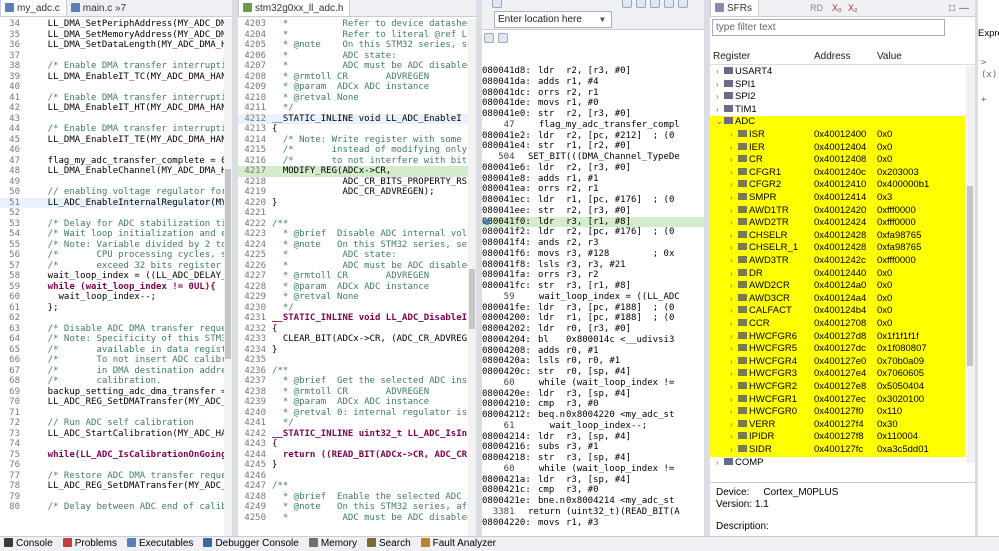 Image resolution: width=999 pixels, height=551 pixels. What do you see at coordinates (828, 27) in the screenshot?
I see `sfr-filter-input: type filter text` at bounding box center [828, 27].